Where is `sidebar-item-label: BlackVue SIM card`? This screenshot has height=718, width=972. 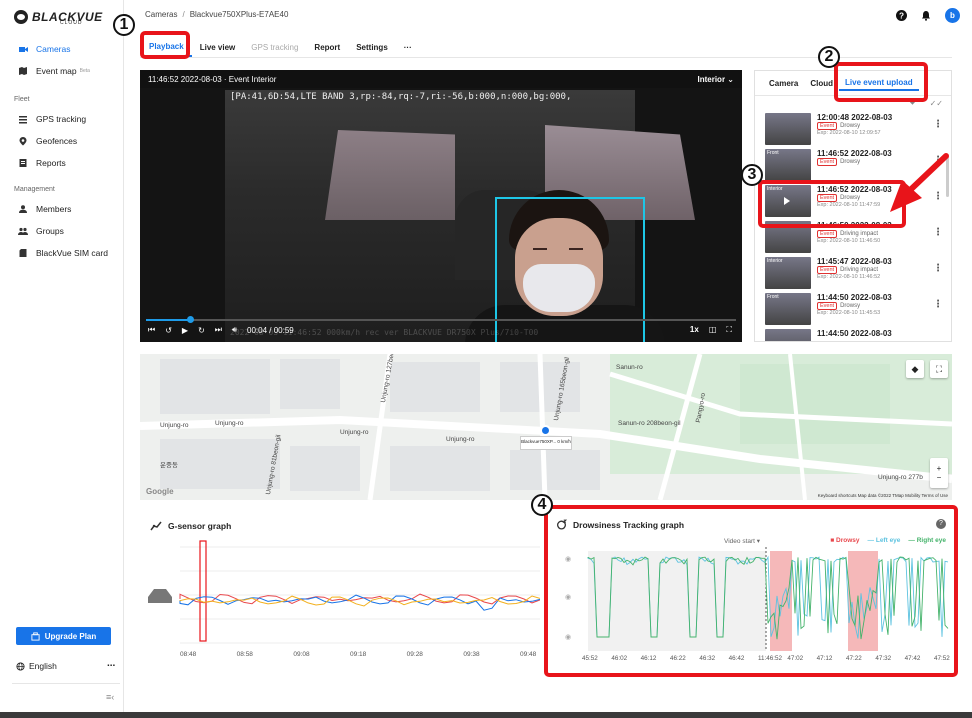 sidebar-item-label: BlackVue SIM card is located at coordinates (72, 253).